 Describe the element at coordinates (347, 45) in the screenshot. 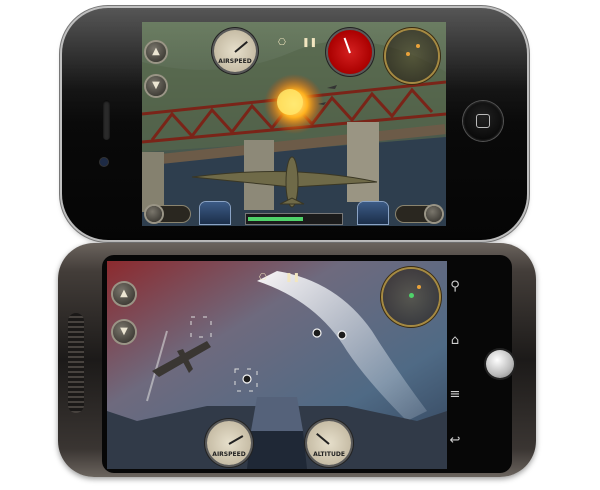

I see `warning-needle` at that location.